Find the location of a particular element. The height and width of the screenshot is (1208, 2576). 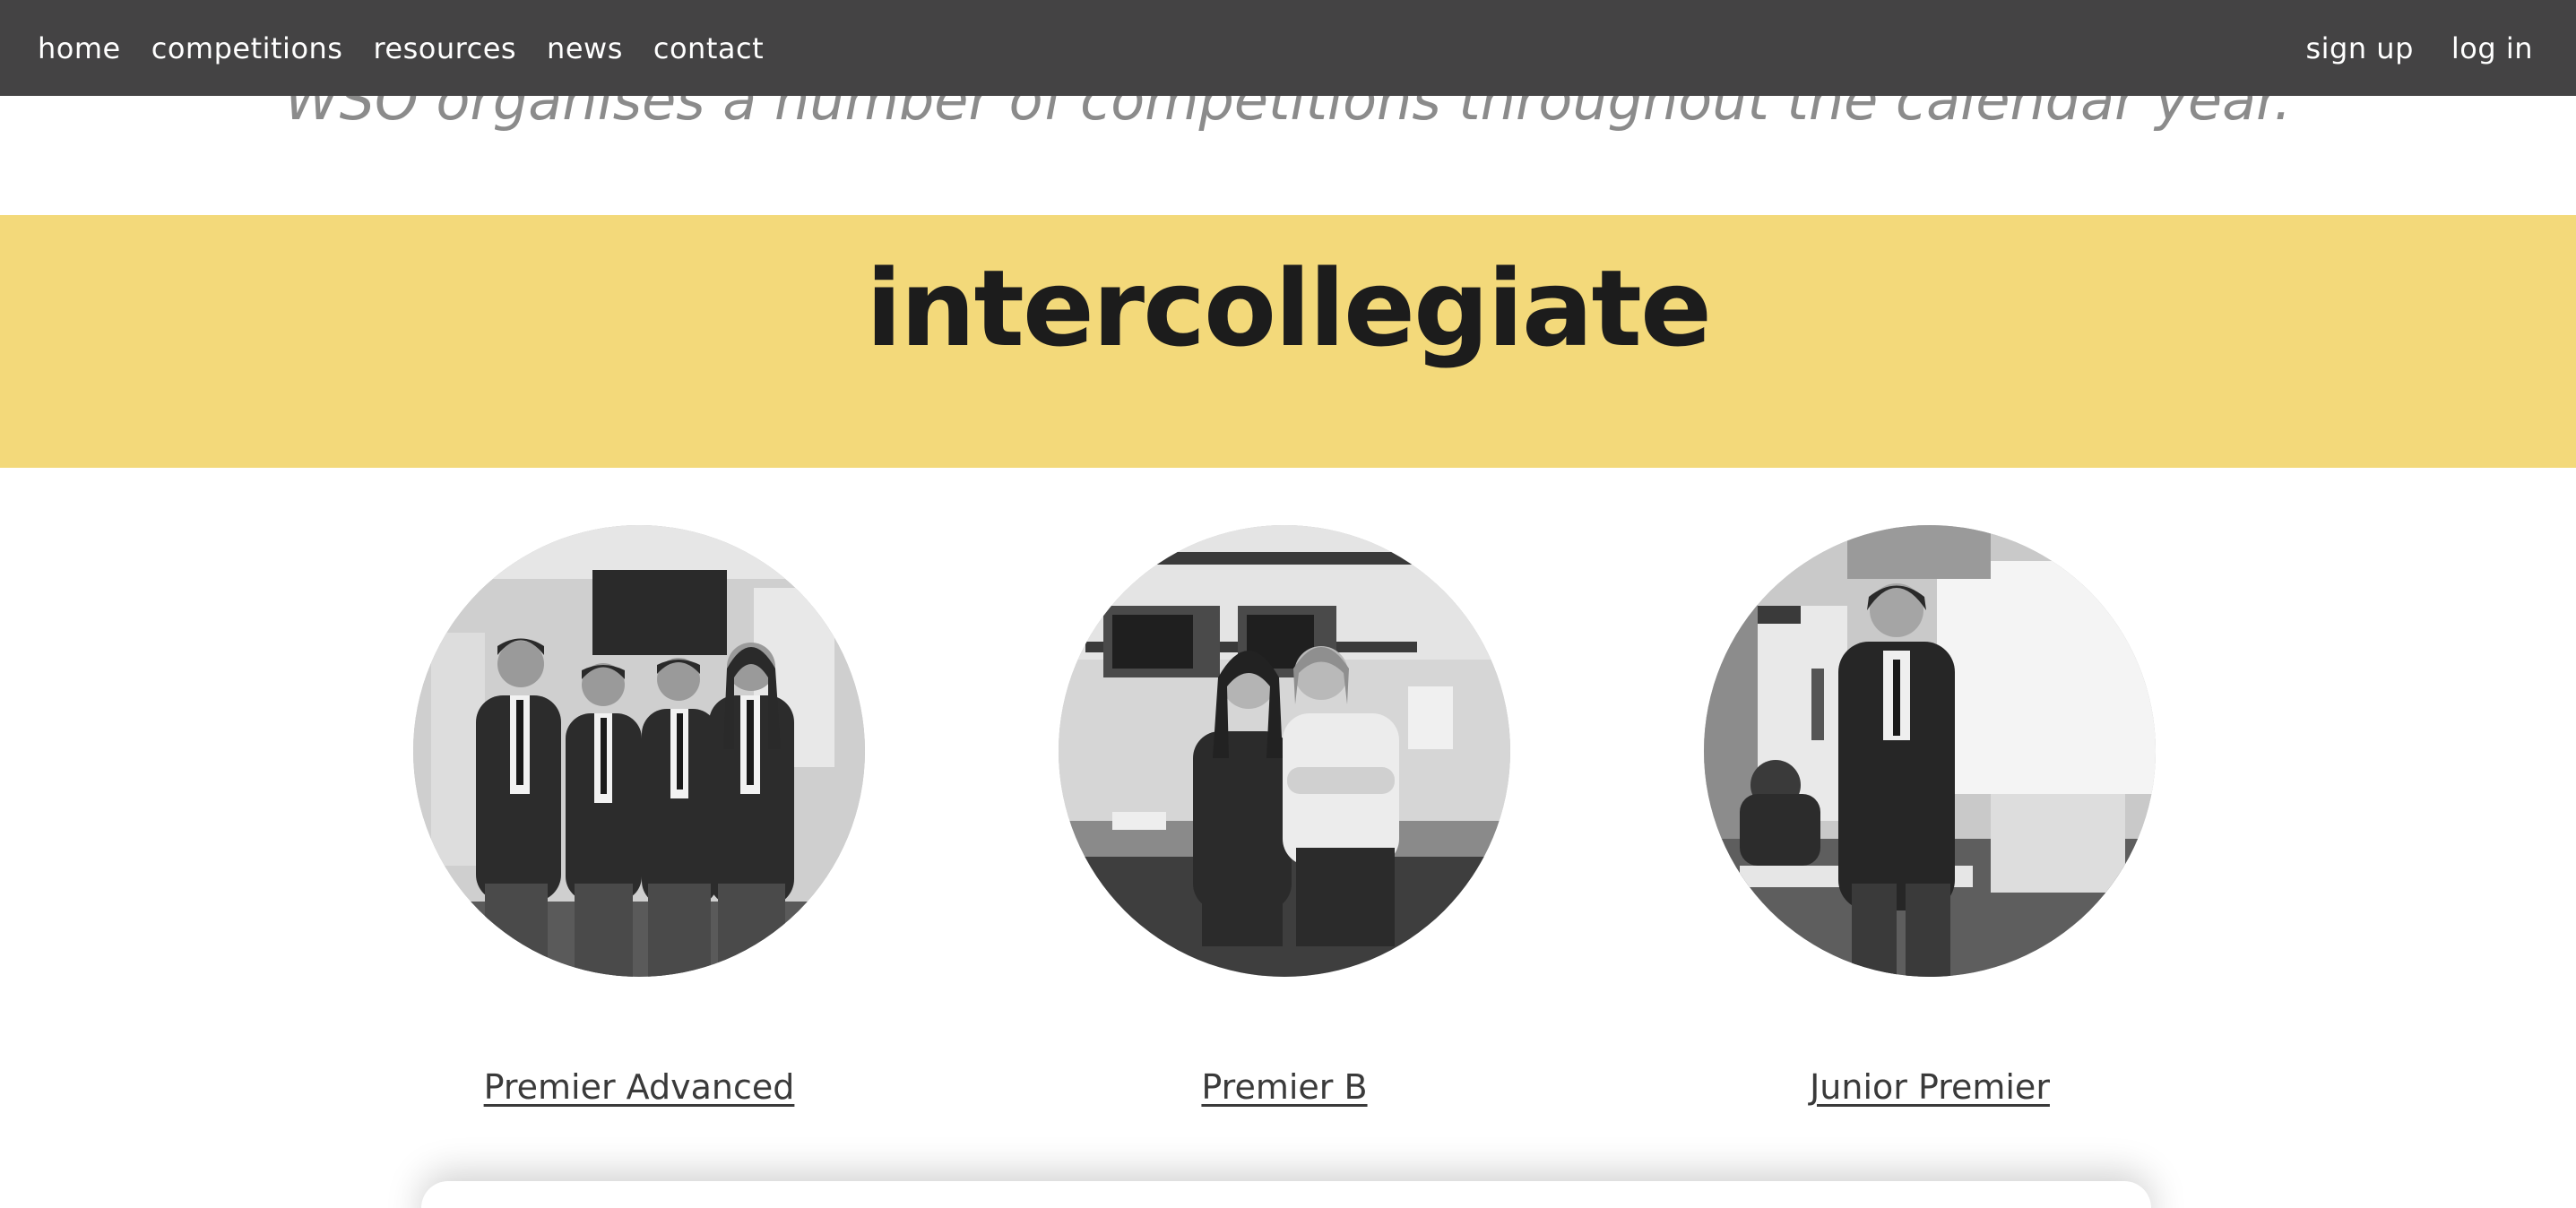

competition-card-premier-advanced: Premier Advanced is located at coordinates (639, 816).